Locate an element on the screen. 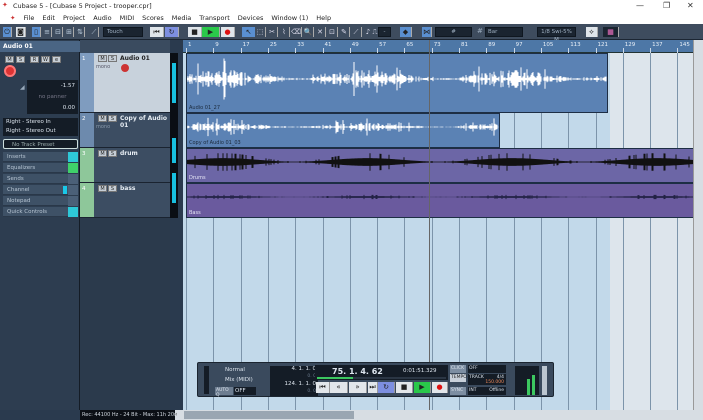 The width and height of the screenshot is (703, 420). read-button: R is located at coordinates (34, 59).